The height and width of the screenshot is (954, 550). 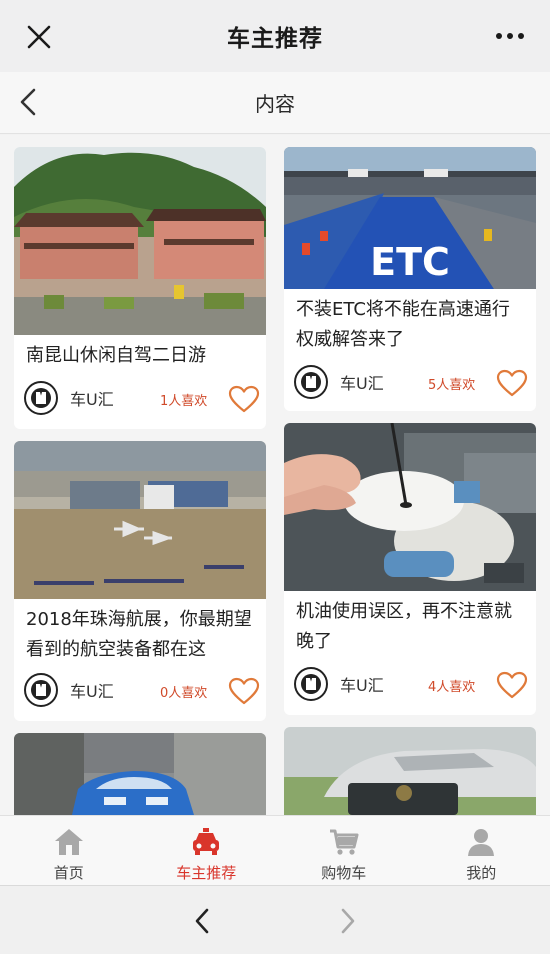 I want to click on likes-count: 4人喜欢, so click(x=452, y=687).